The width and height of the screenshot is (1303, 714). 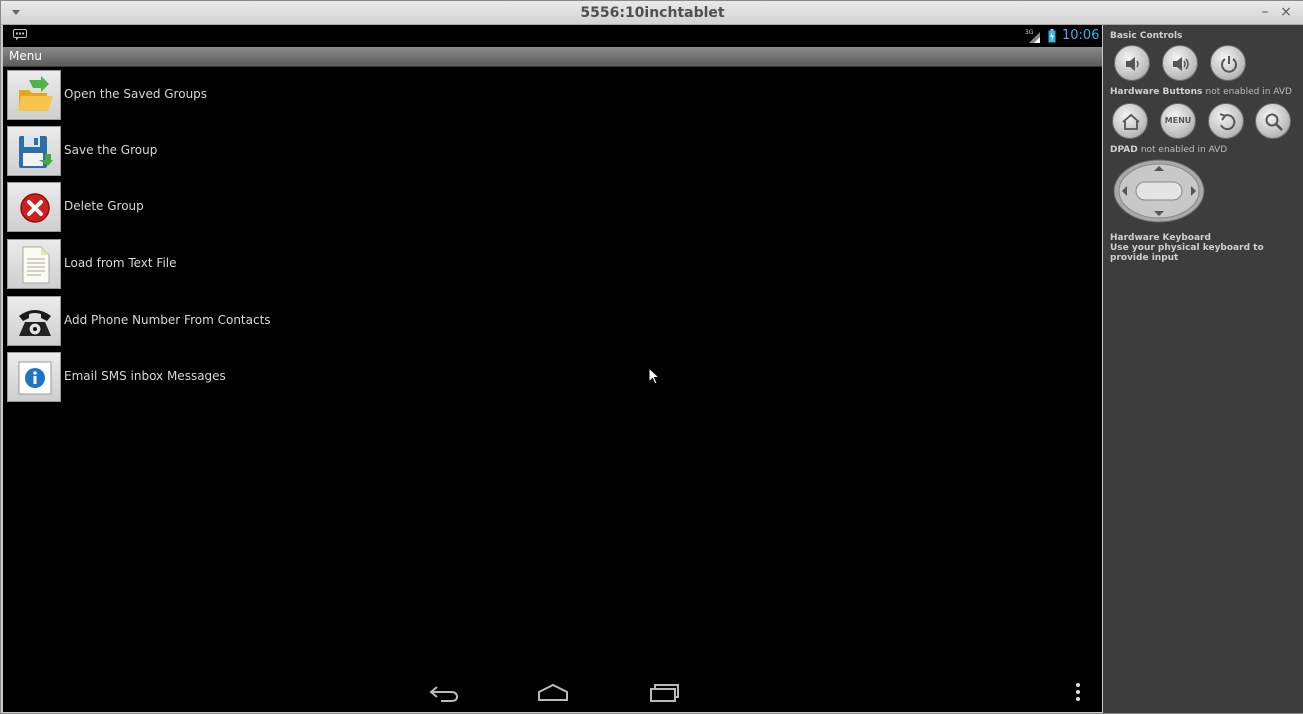 I want to click on volume-up-button, so click(x=1180, y=63).